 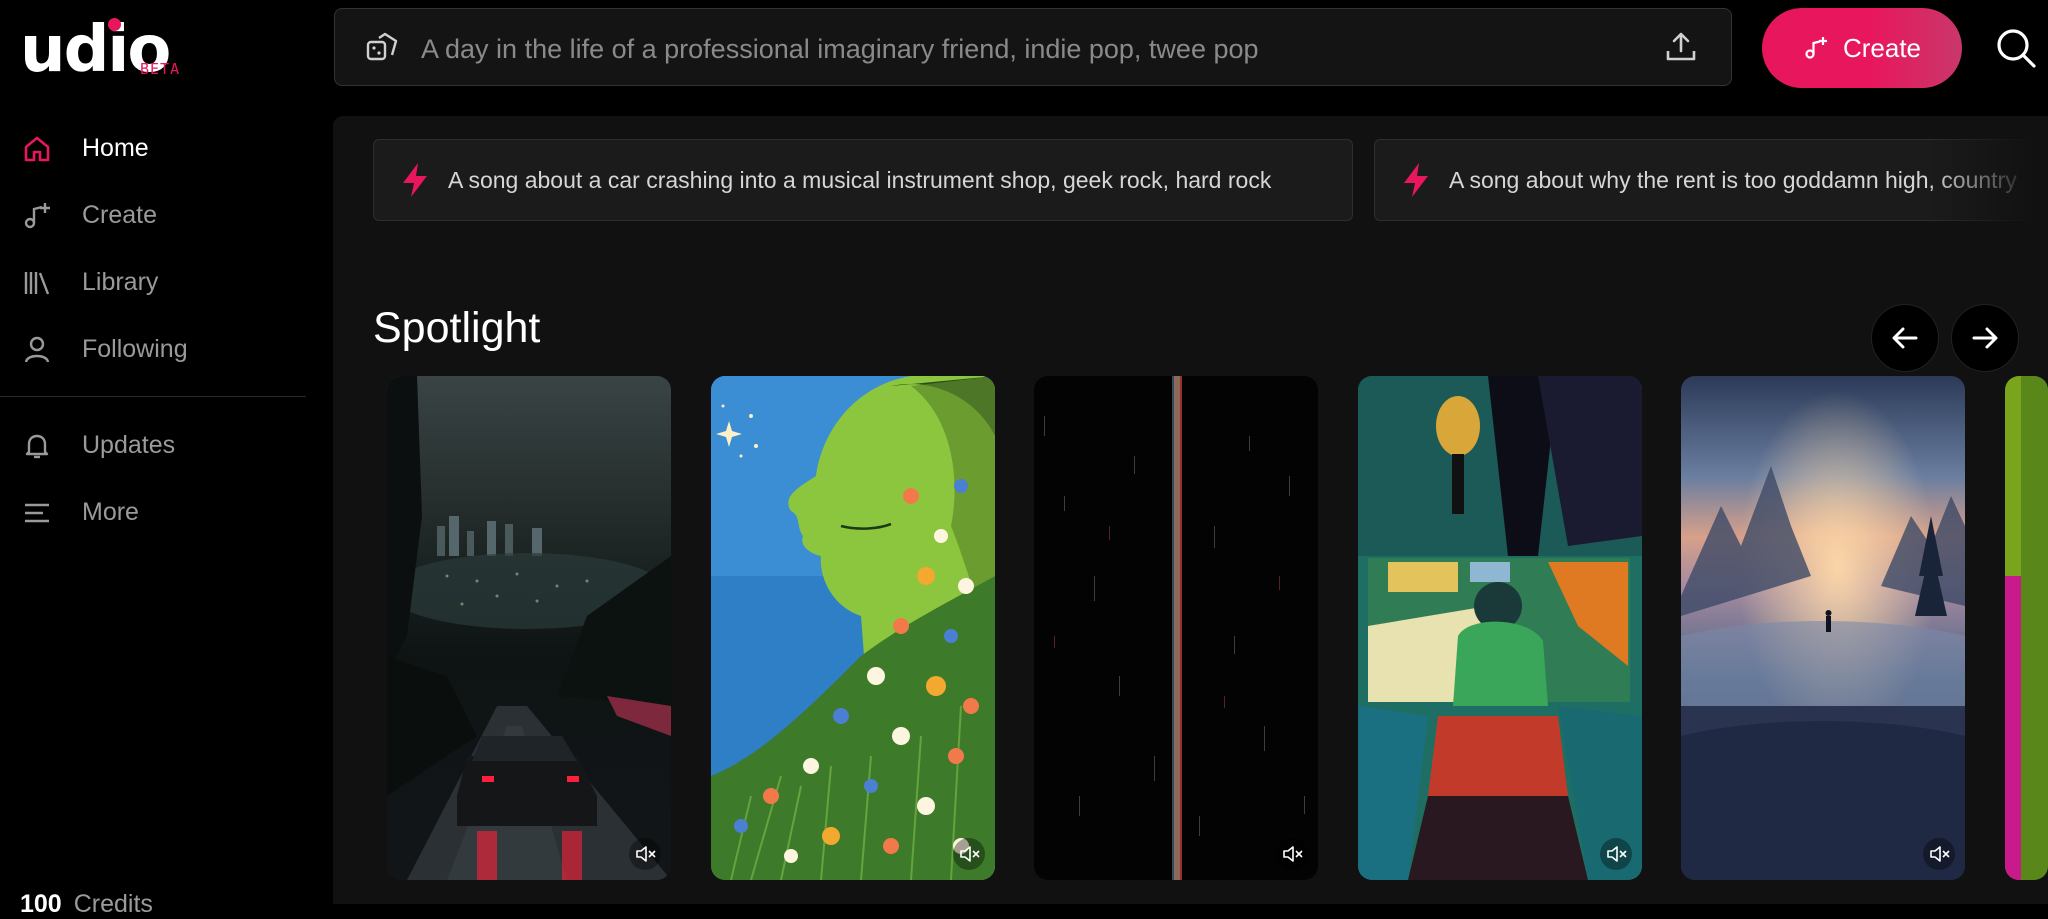 I want to click on search-icon, so click(x=2016, y=48).